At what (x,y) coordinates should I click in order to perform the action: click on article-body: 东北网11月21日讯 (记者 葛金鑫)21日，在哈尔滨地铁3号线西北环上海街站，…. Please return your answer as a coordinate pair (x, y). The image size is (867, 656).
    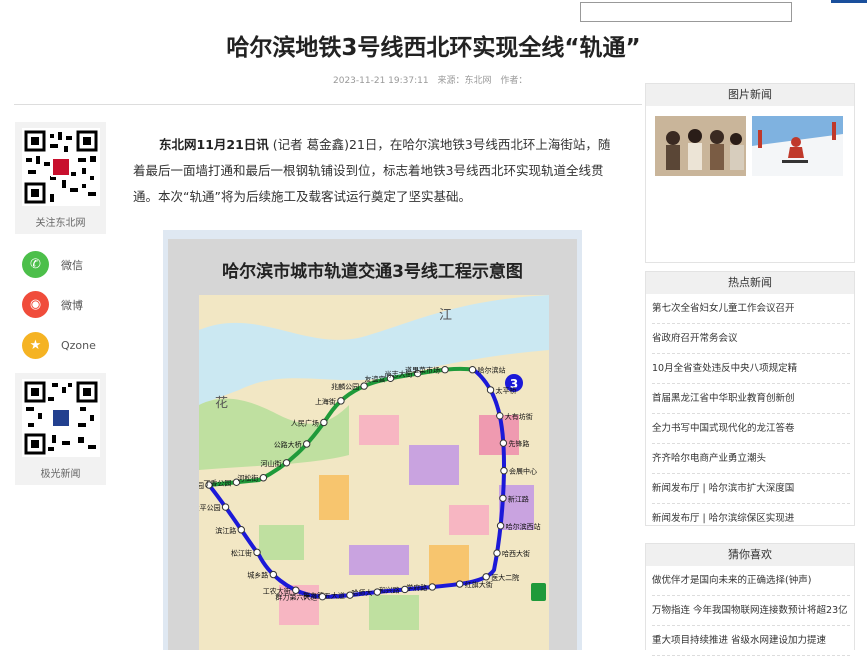
    Looking at the image, I should click on (373, 171).